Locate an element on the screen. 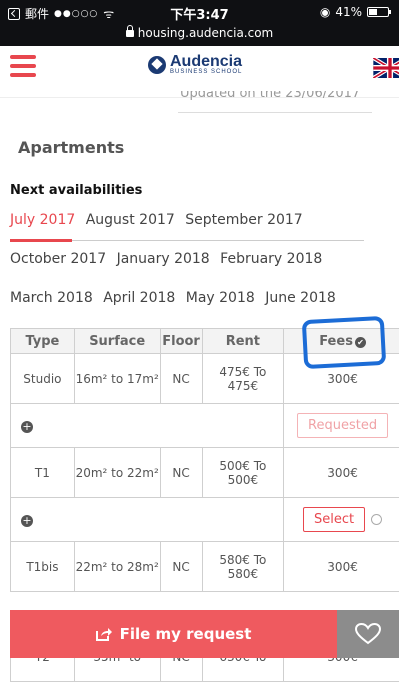 Image resolution: width=399 pixels, height=699 pixels. cell-surface: 22m² to 28m² is located at coordinates (117, 566).